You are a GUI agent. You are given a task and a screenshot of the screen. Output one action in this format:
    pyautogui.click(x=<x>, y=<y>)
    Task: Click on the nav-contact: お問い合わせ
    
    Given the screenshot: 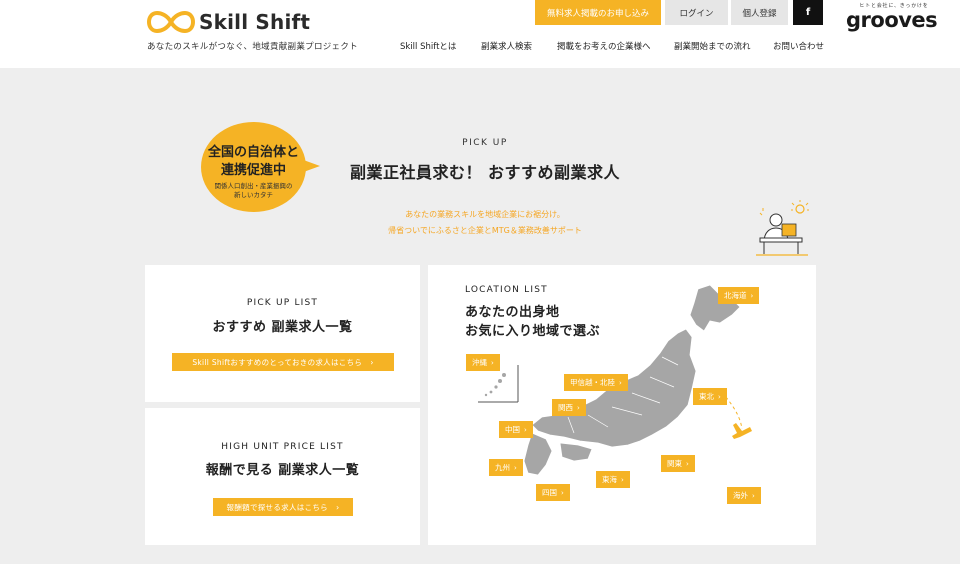 What is the action you would take?
    pyautogui.click(x=798, y=46)
    